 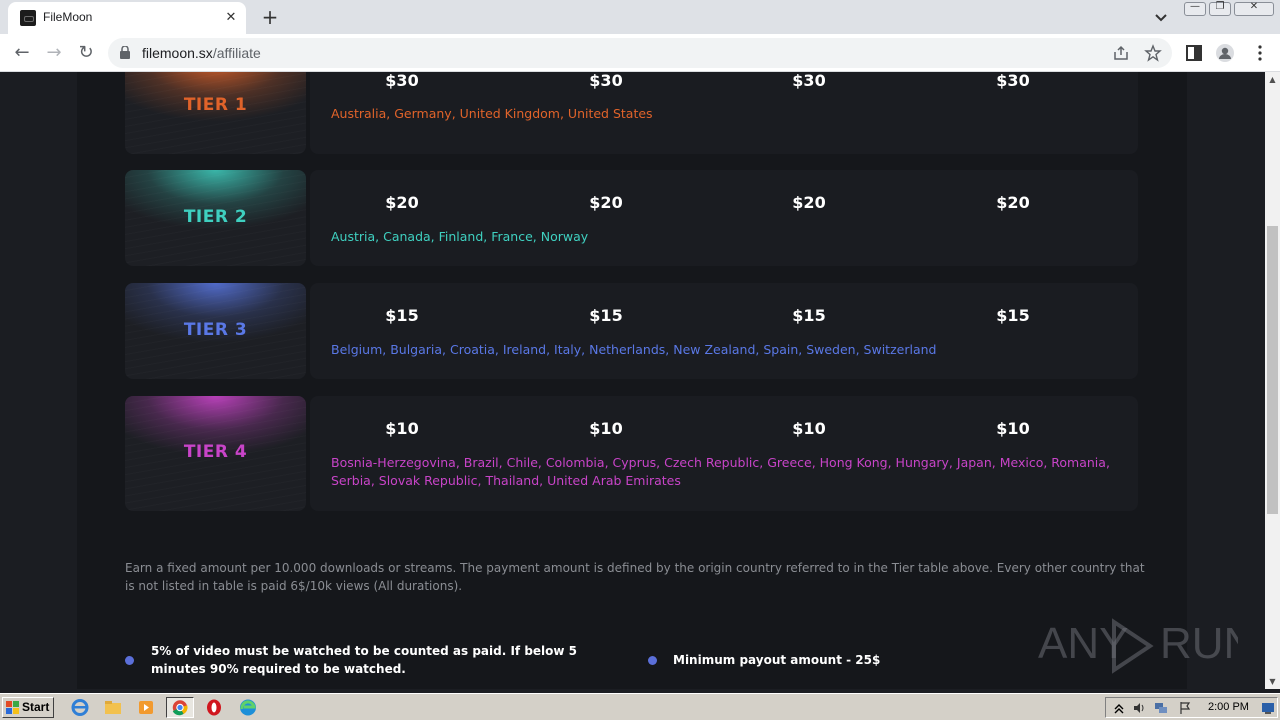 What do you see at coordinates (1138, 646) in the screenshot?
I see `anyrun-watermark-logo: ANY RUN` at bounding box center [1138, 646].